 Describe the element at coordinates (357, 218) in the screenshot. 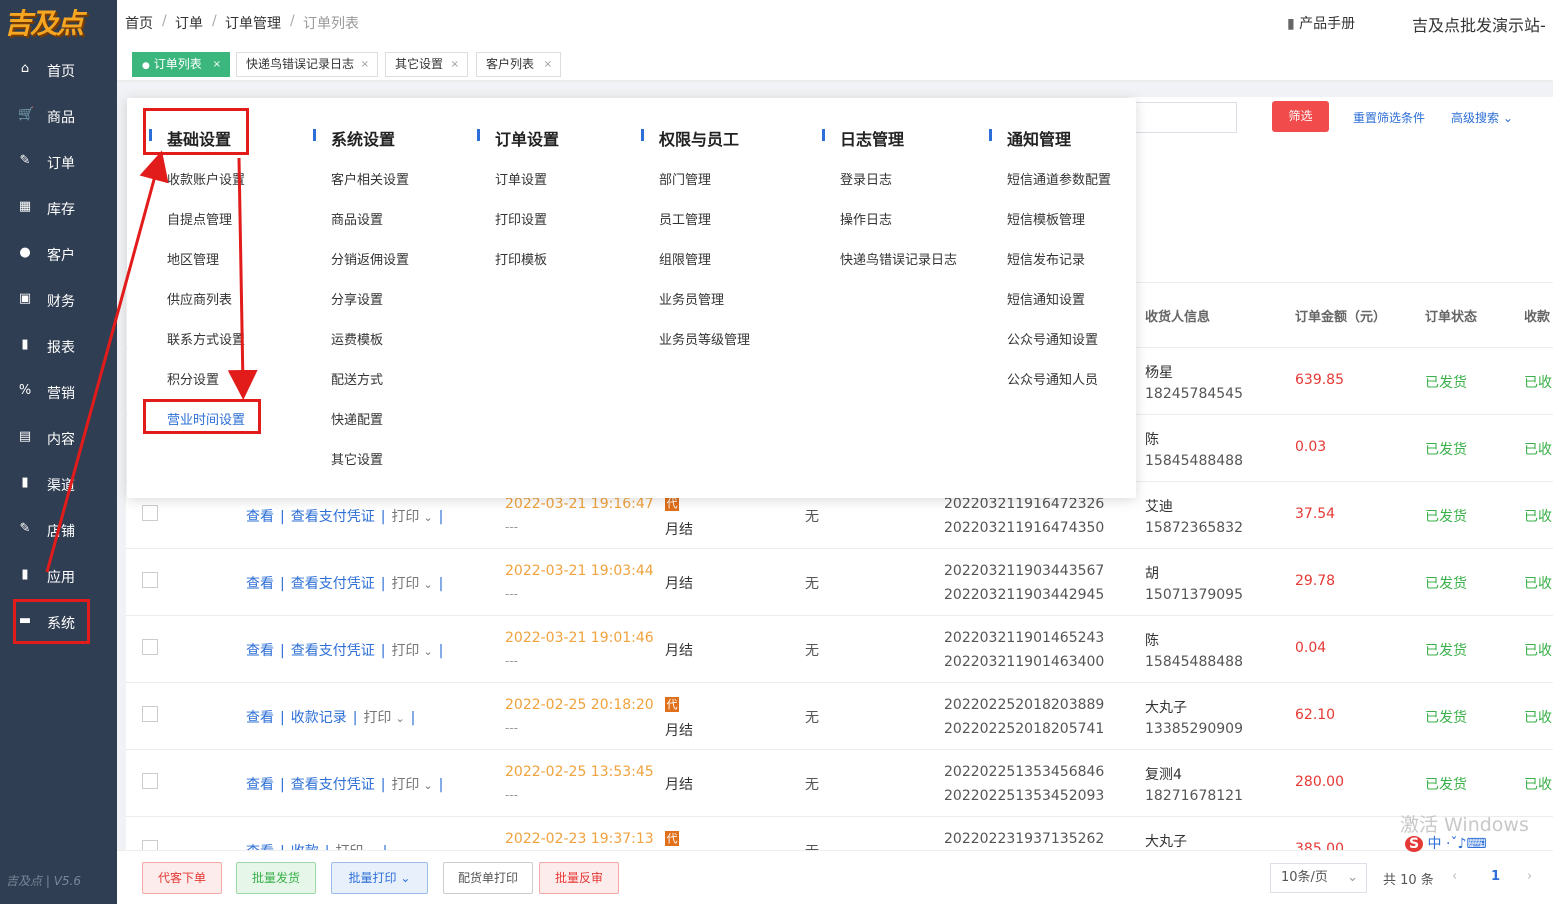

I see `menu-item: 商品设置` at that location.